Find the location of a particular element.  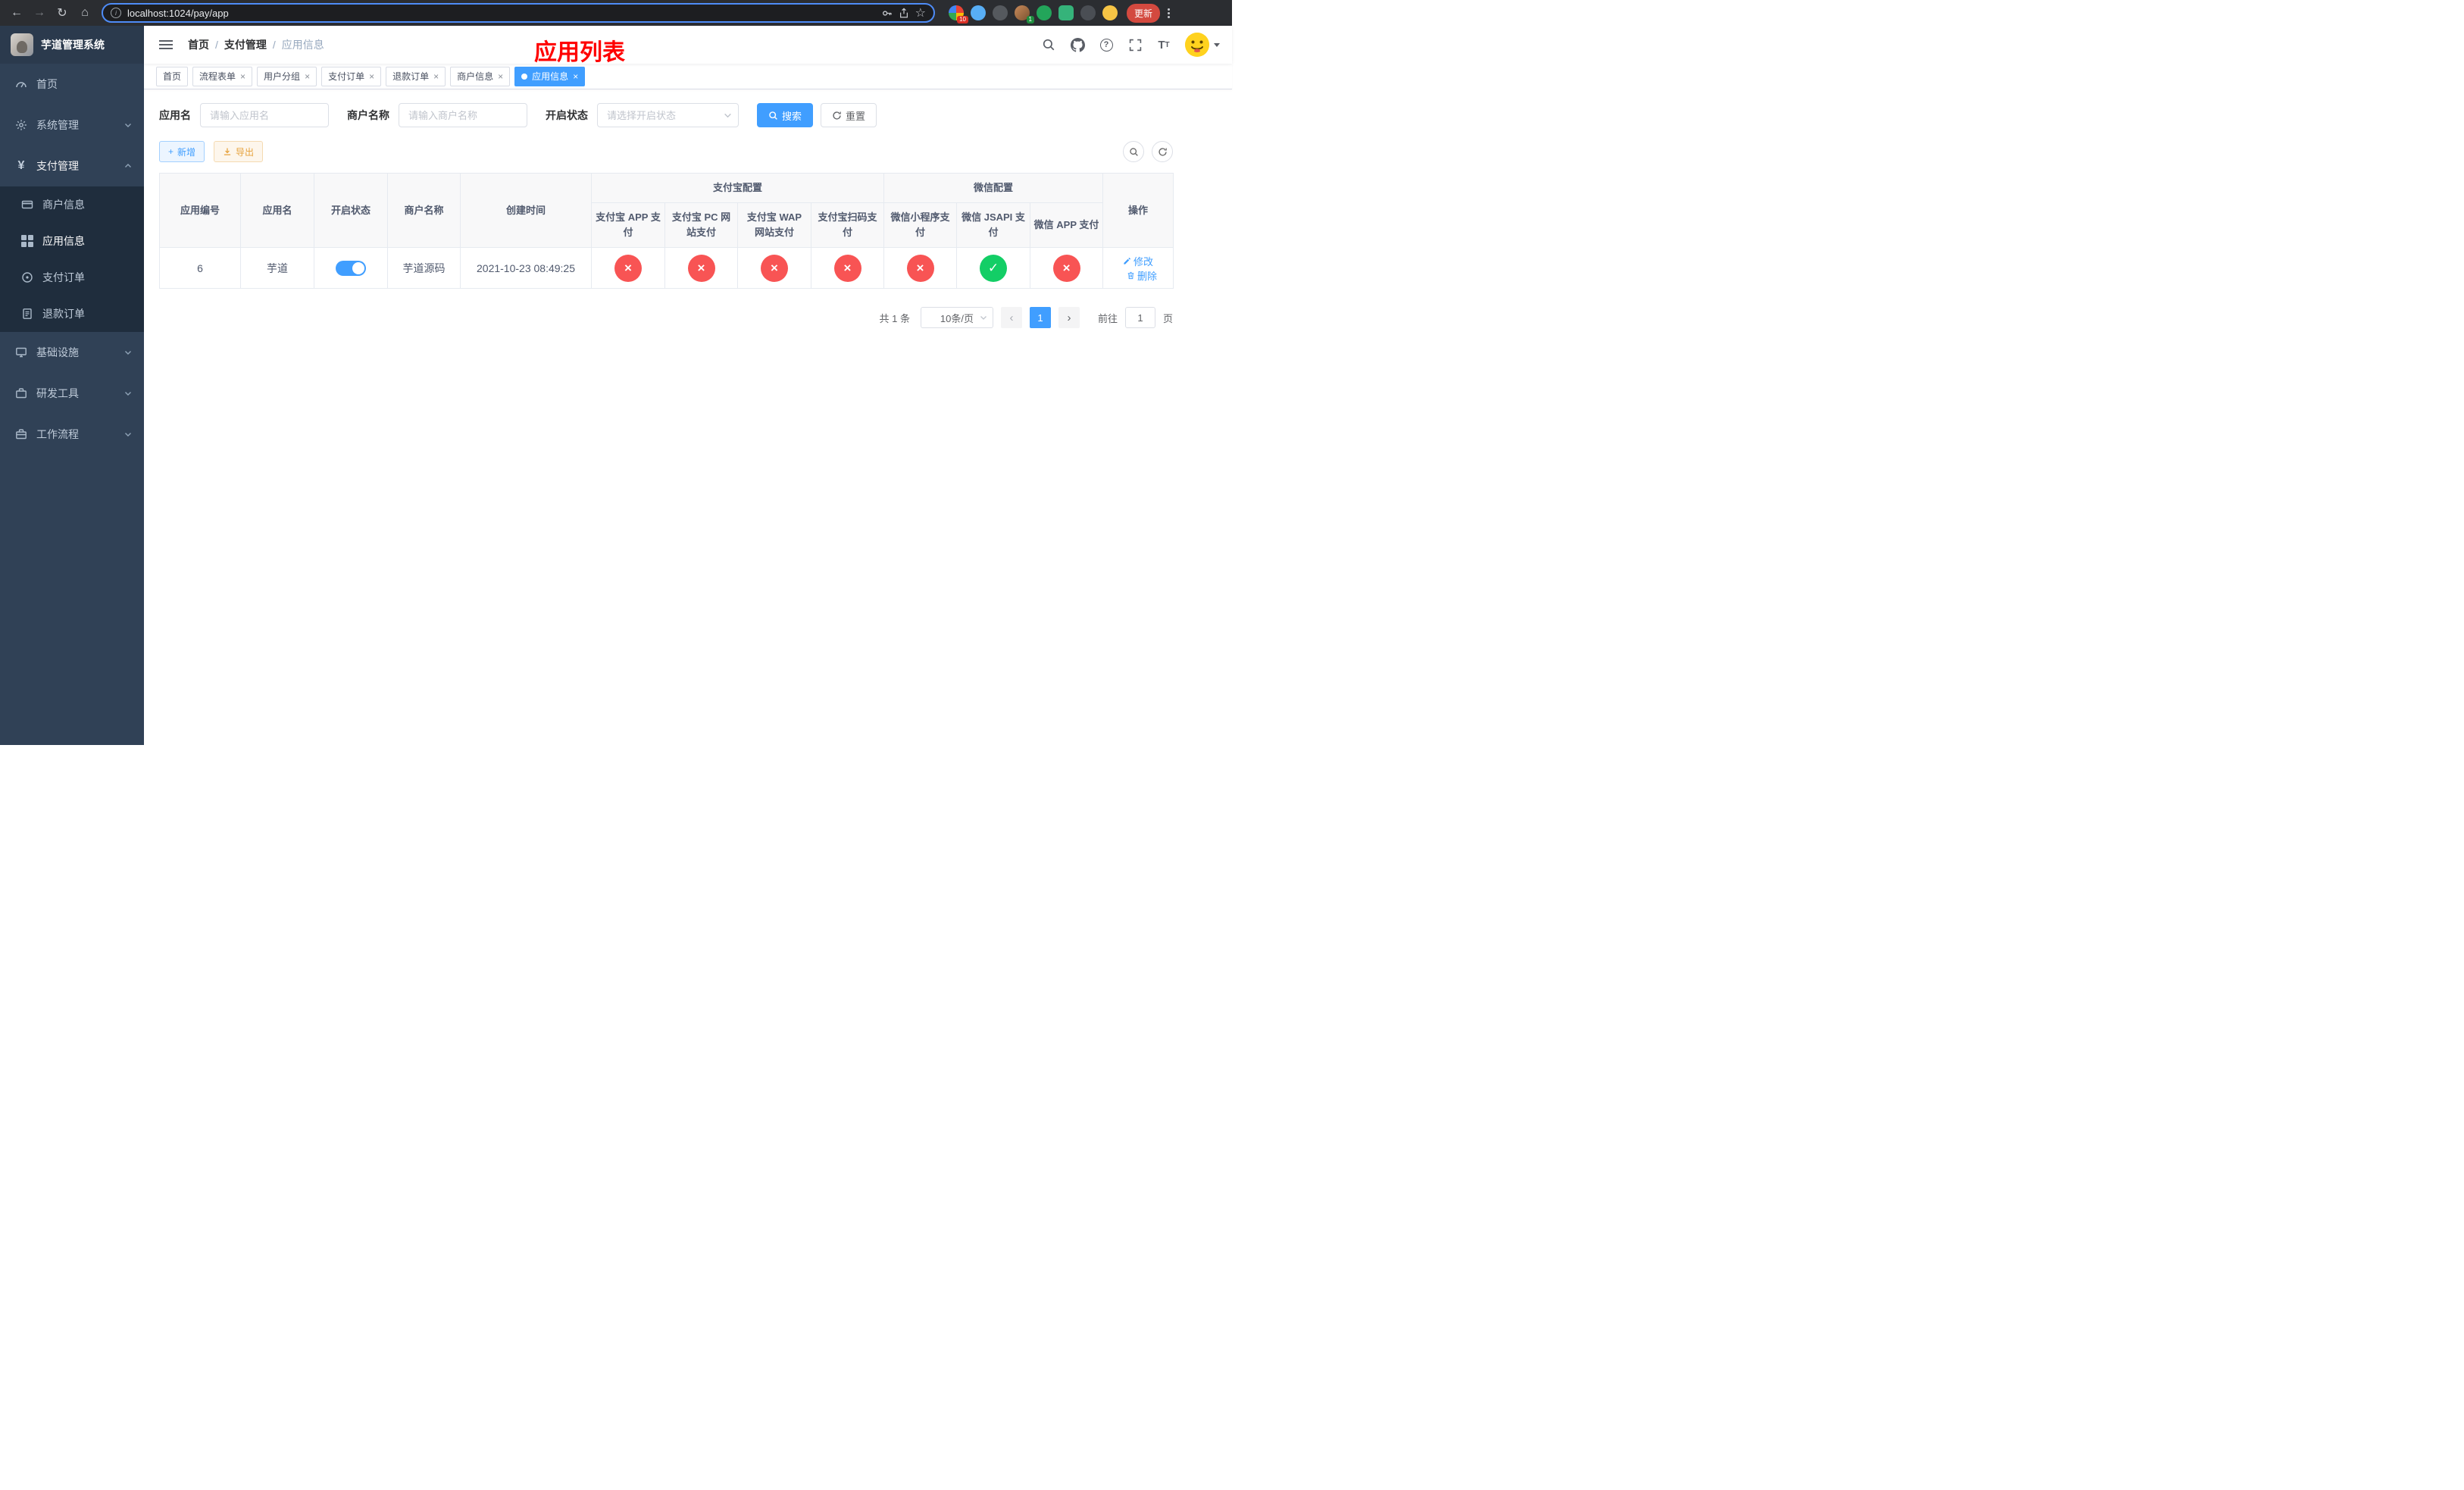

col-group-wechat: 微信配置 is located at coordinates (993, 188).